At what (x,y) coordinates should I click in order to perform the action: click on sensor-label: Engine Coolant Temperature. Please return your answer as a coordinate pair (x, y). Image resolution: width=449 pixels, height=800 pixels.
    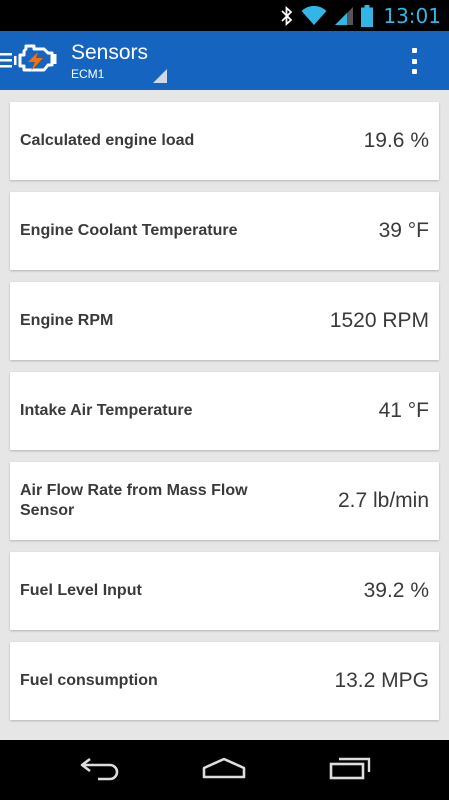
    Looking at the image, I should click on (129, 230).